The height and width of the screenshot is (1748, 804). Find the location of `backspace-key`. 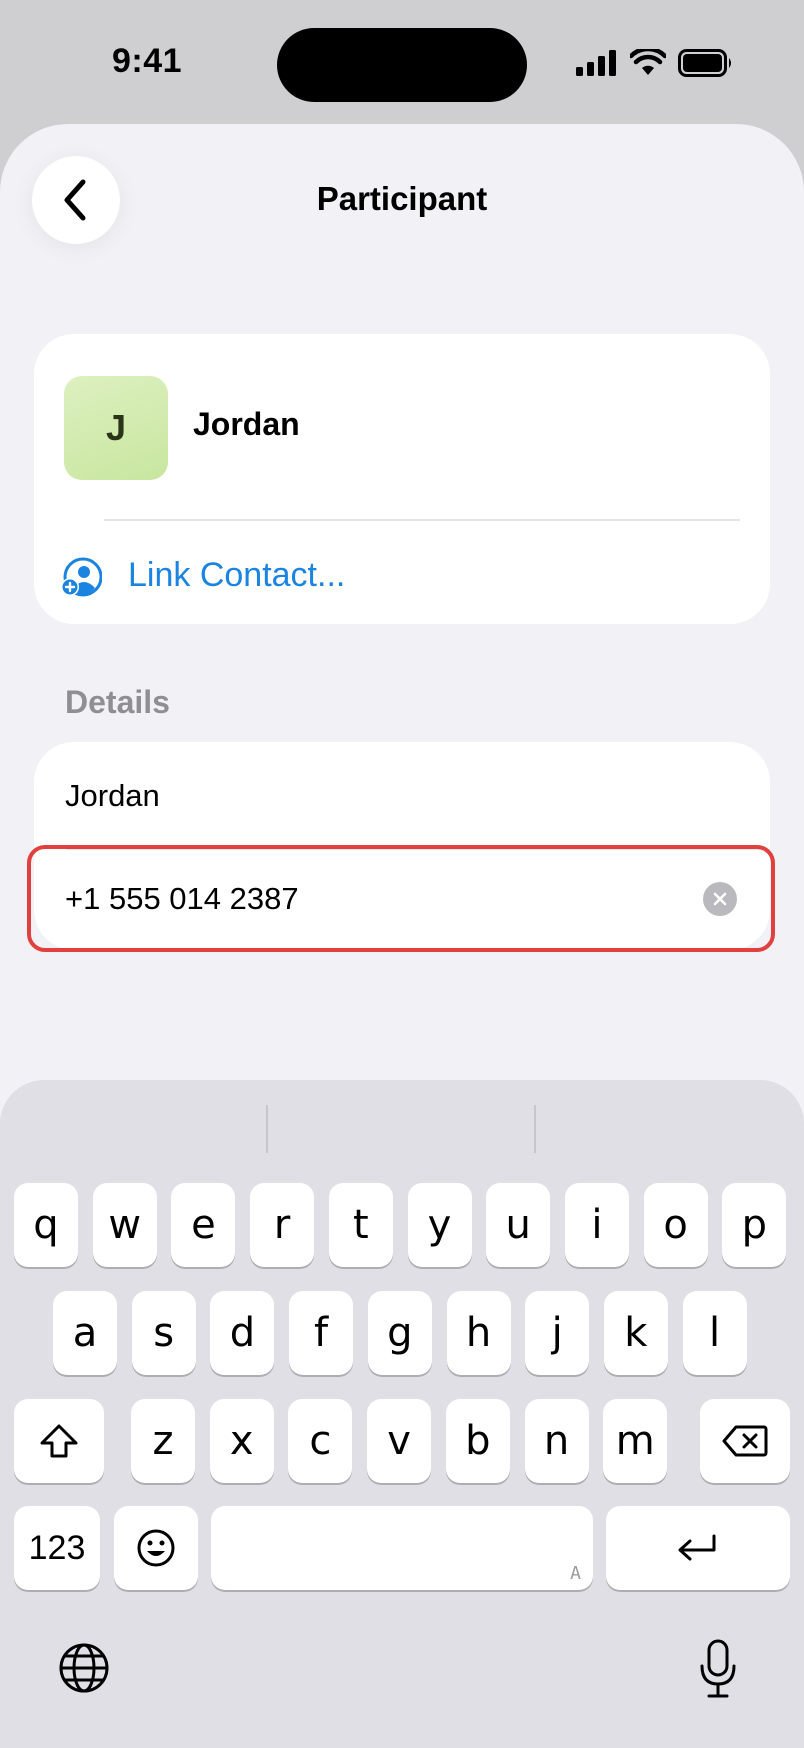

backspace-key is located at coordinates (745, 1441).